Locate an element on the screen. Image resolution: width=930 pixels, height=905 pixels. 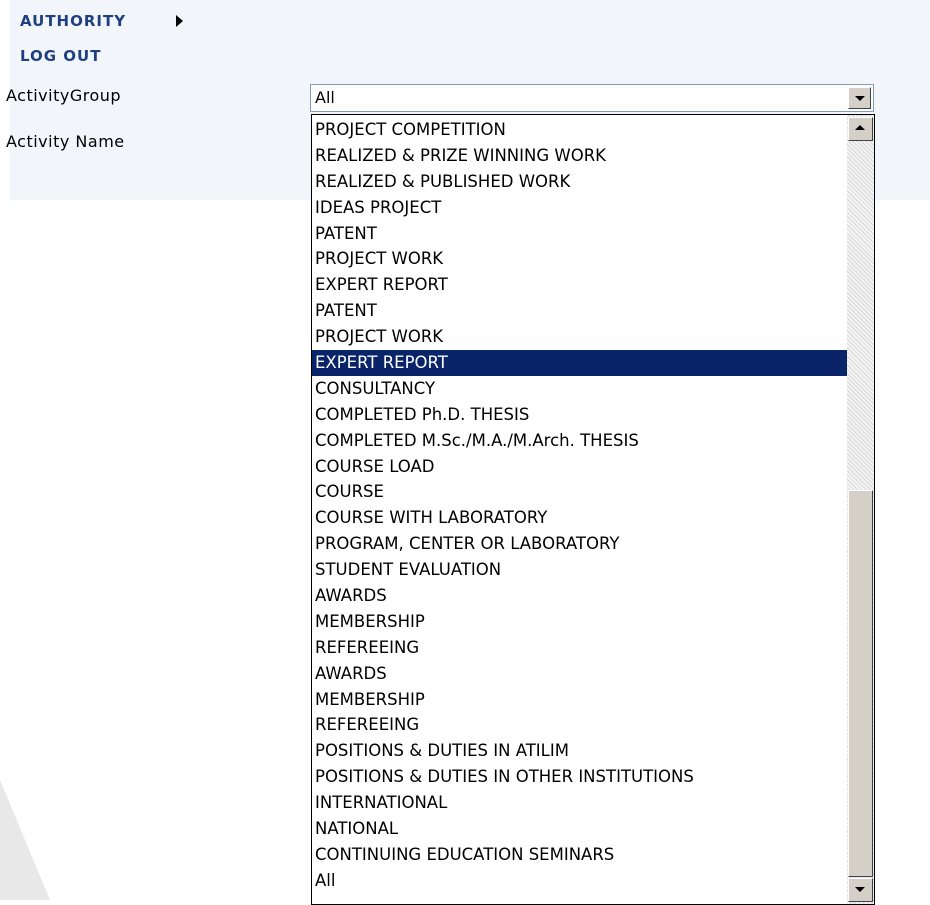
nav-logout-link: LOG OUT is located at coordinates (60, 56).